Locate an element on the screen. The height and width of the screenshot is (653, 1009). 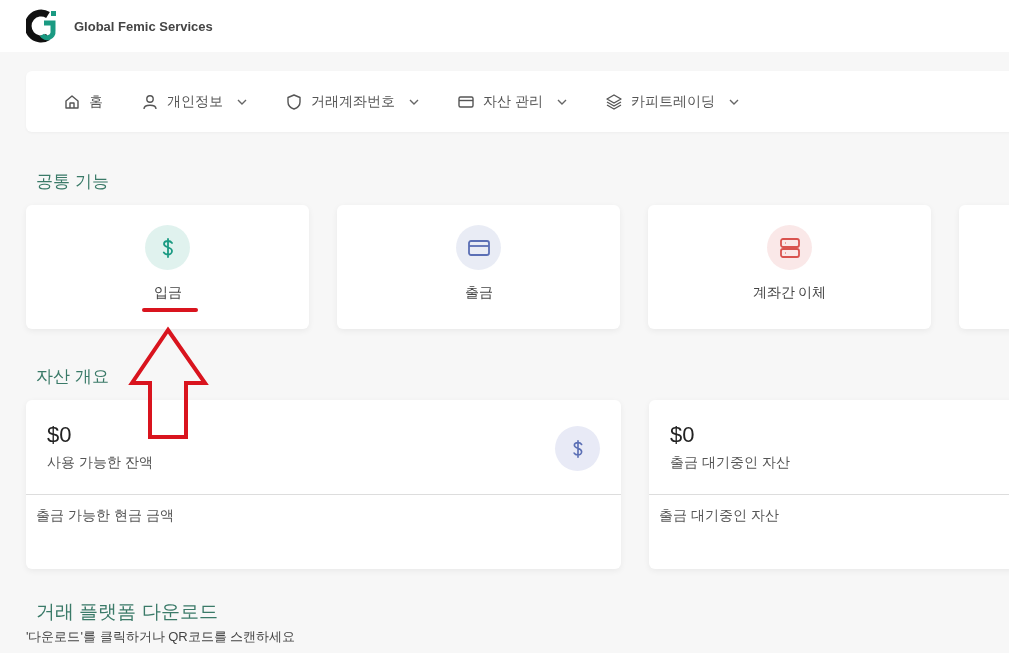
asset-label: 사용 가능한 잔액 is located at coordinates (100, 463).